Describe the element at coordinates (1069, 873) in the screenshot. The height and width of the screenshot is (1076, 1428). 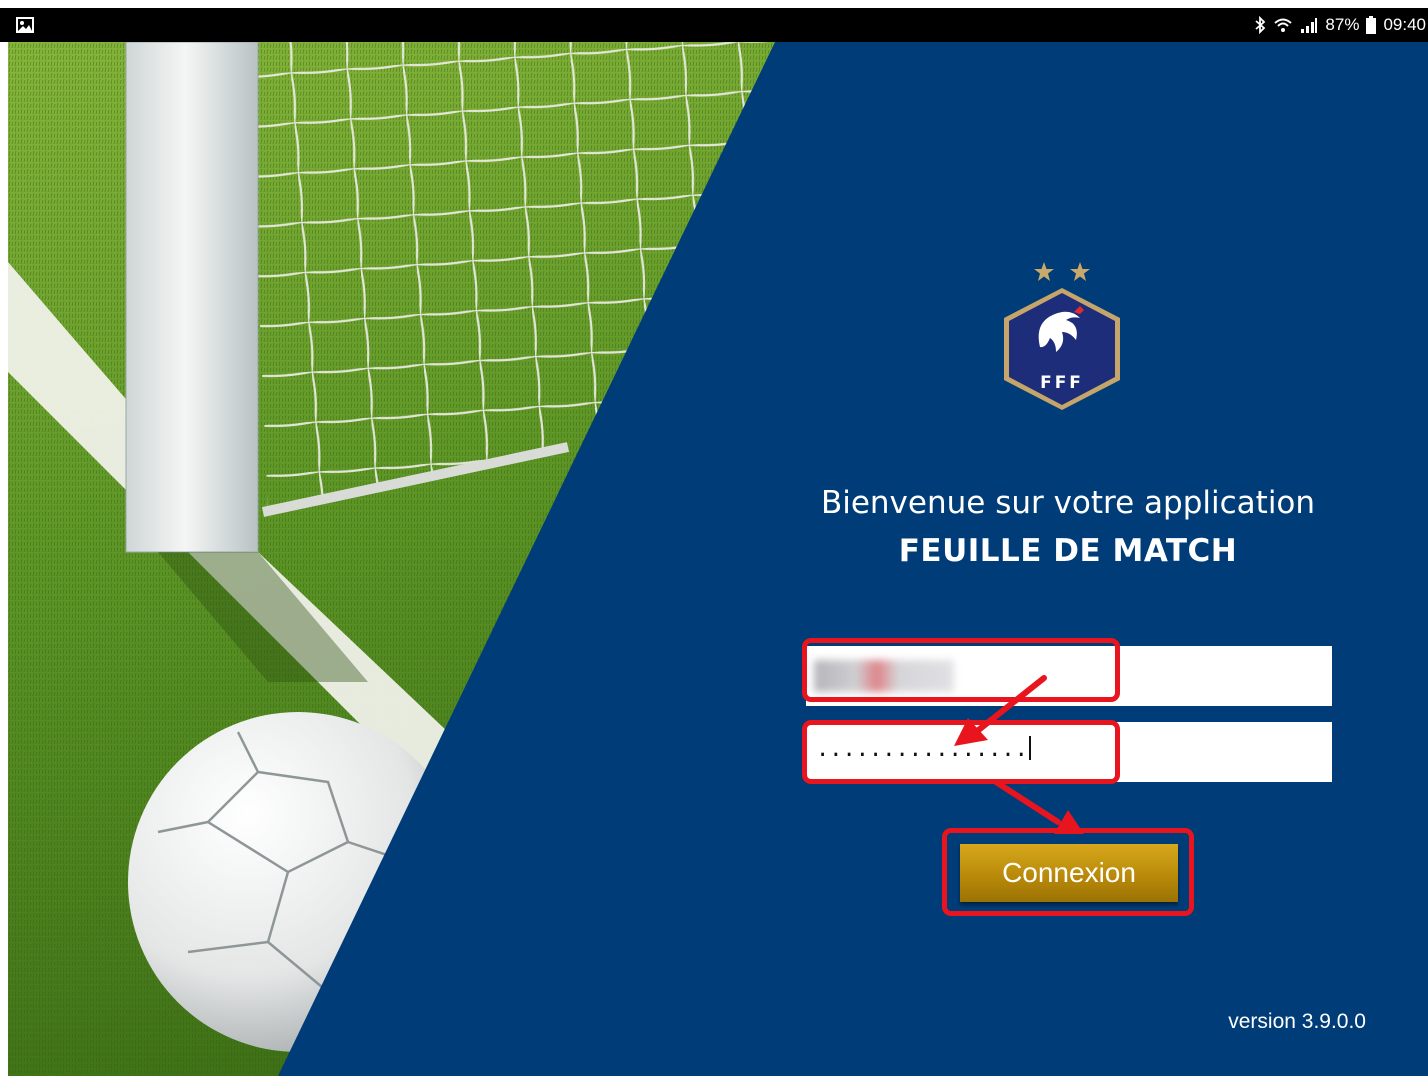
I see `connexion-button: Connexion` at that location.